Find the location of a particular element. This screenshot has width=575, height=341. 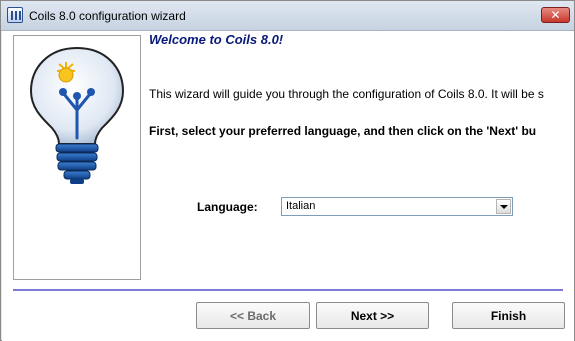

close-button: ✕ is located at coordinates (555, 15).